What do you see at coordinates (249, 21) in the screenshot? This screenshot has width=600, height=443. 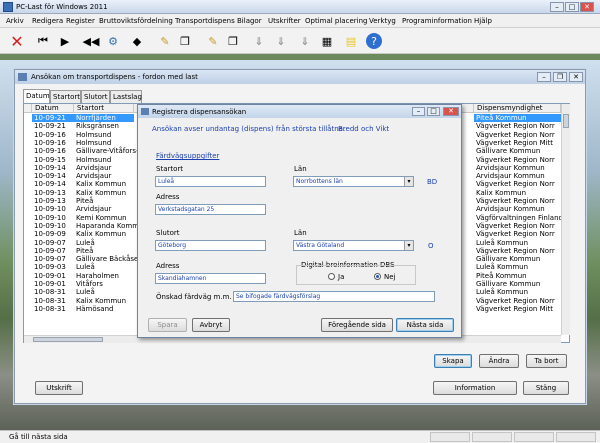 I see `menu-bilagor: Bilagor` at bounding box center [249, 21].